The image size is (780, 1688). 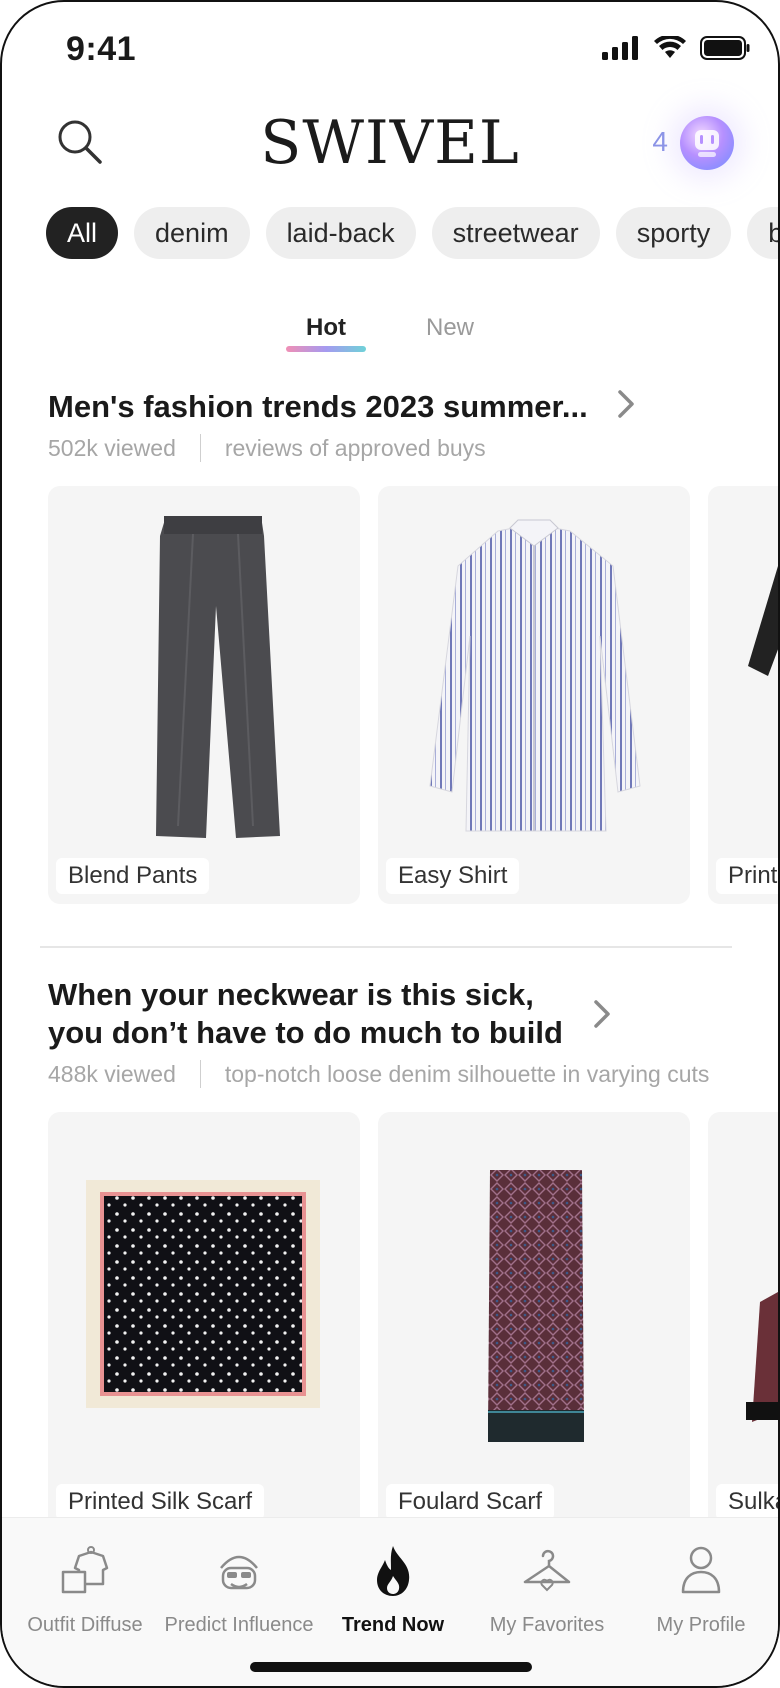 What do you see at coordinates (192, 233) in the screenshot?
I see `chip-denim: denim` at bounding box center [192, 233].